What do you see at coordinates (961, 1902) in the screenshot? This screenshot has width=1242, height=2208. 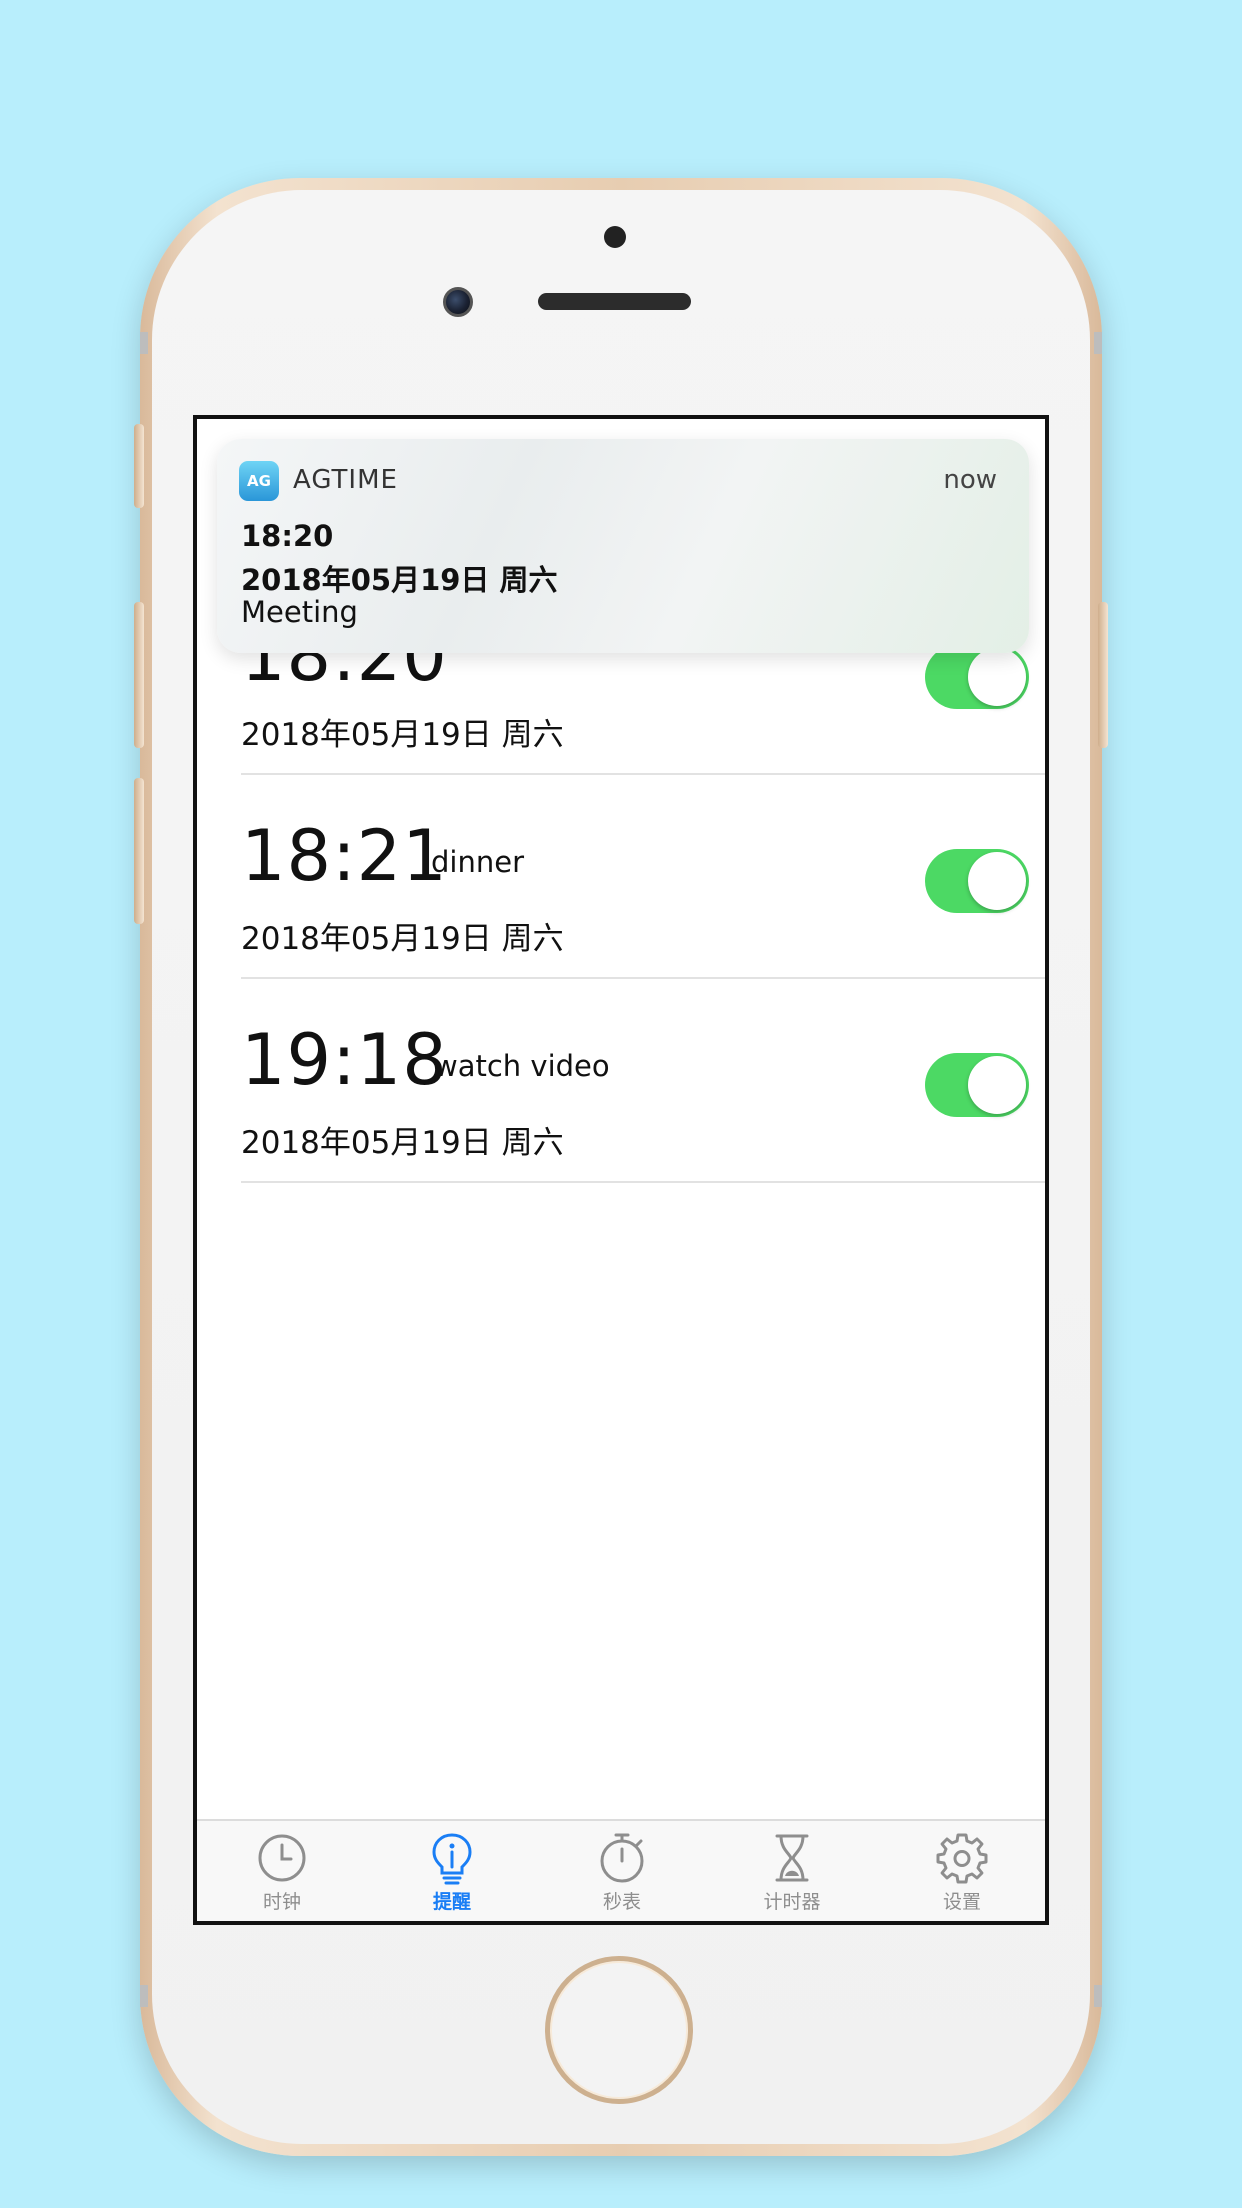 I see `tab-label: 设置` at bounding box center [961, 1902].